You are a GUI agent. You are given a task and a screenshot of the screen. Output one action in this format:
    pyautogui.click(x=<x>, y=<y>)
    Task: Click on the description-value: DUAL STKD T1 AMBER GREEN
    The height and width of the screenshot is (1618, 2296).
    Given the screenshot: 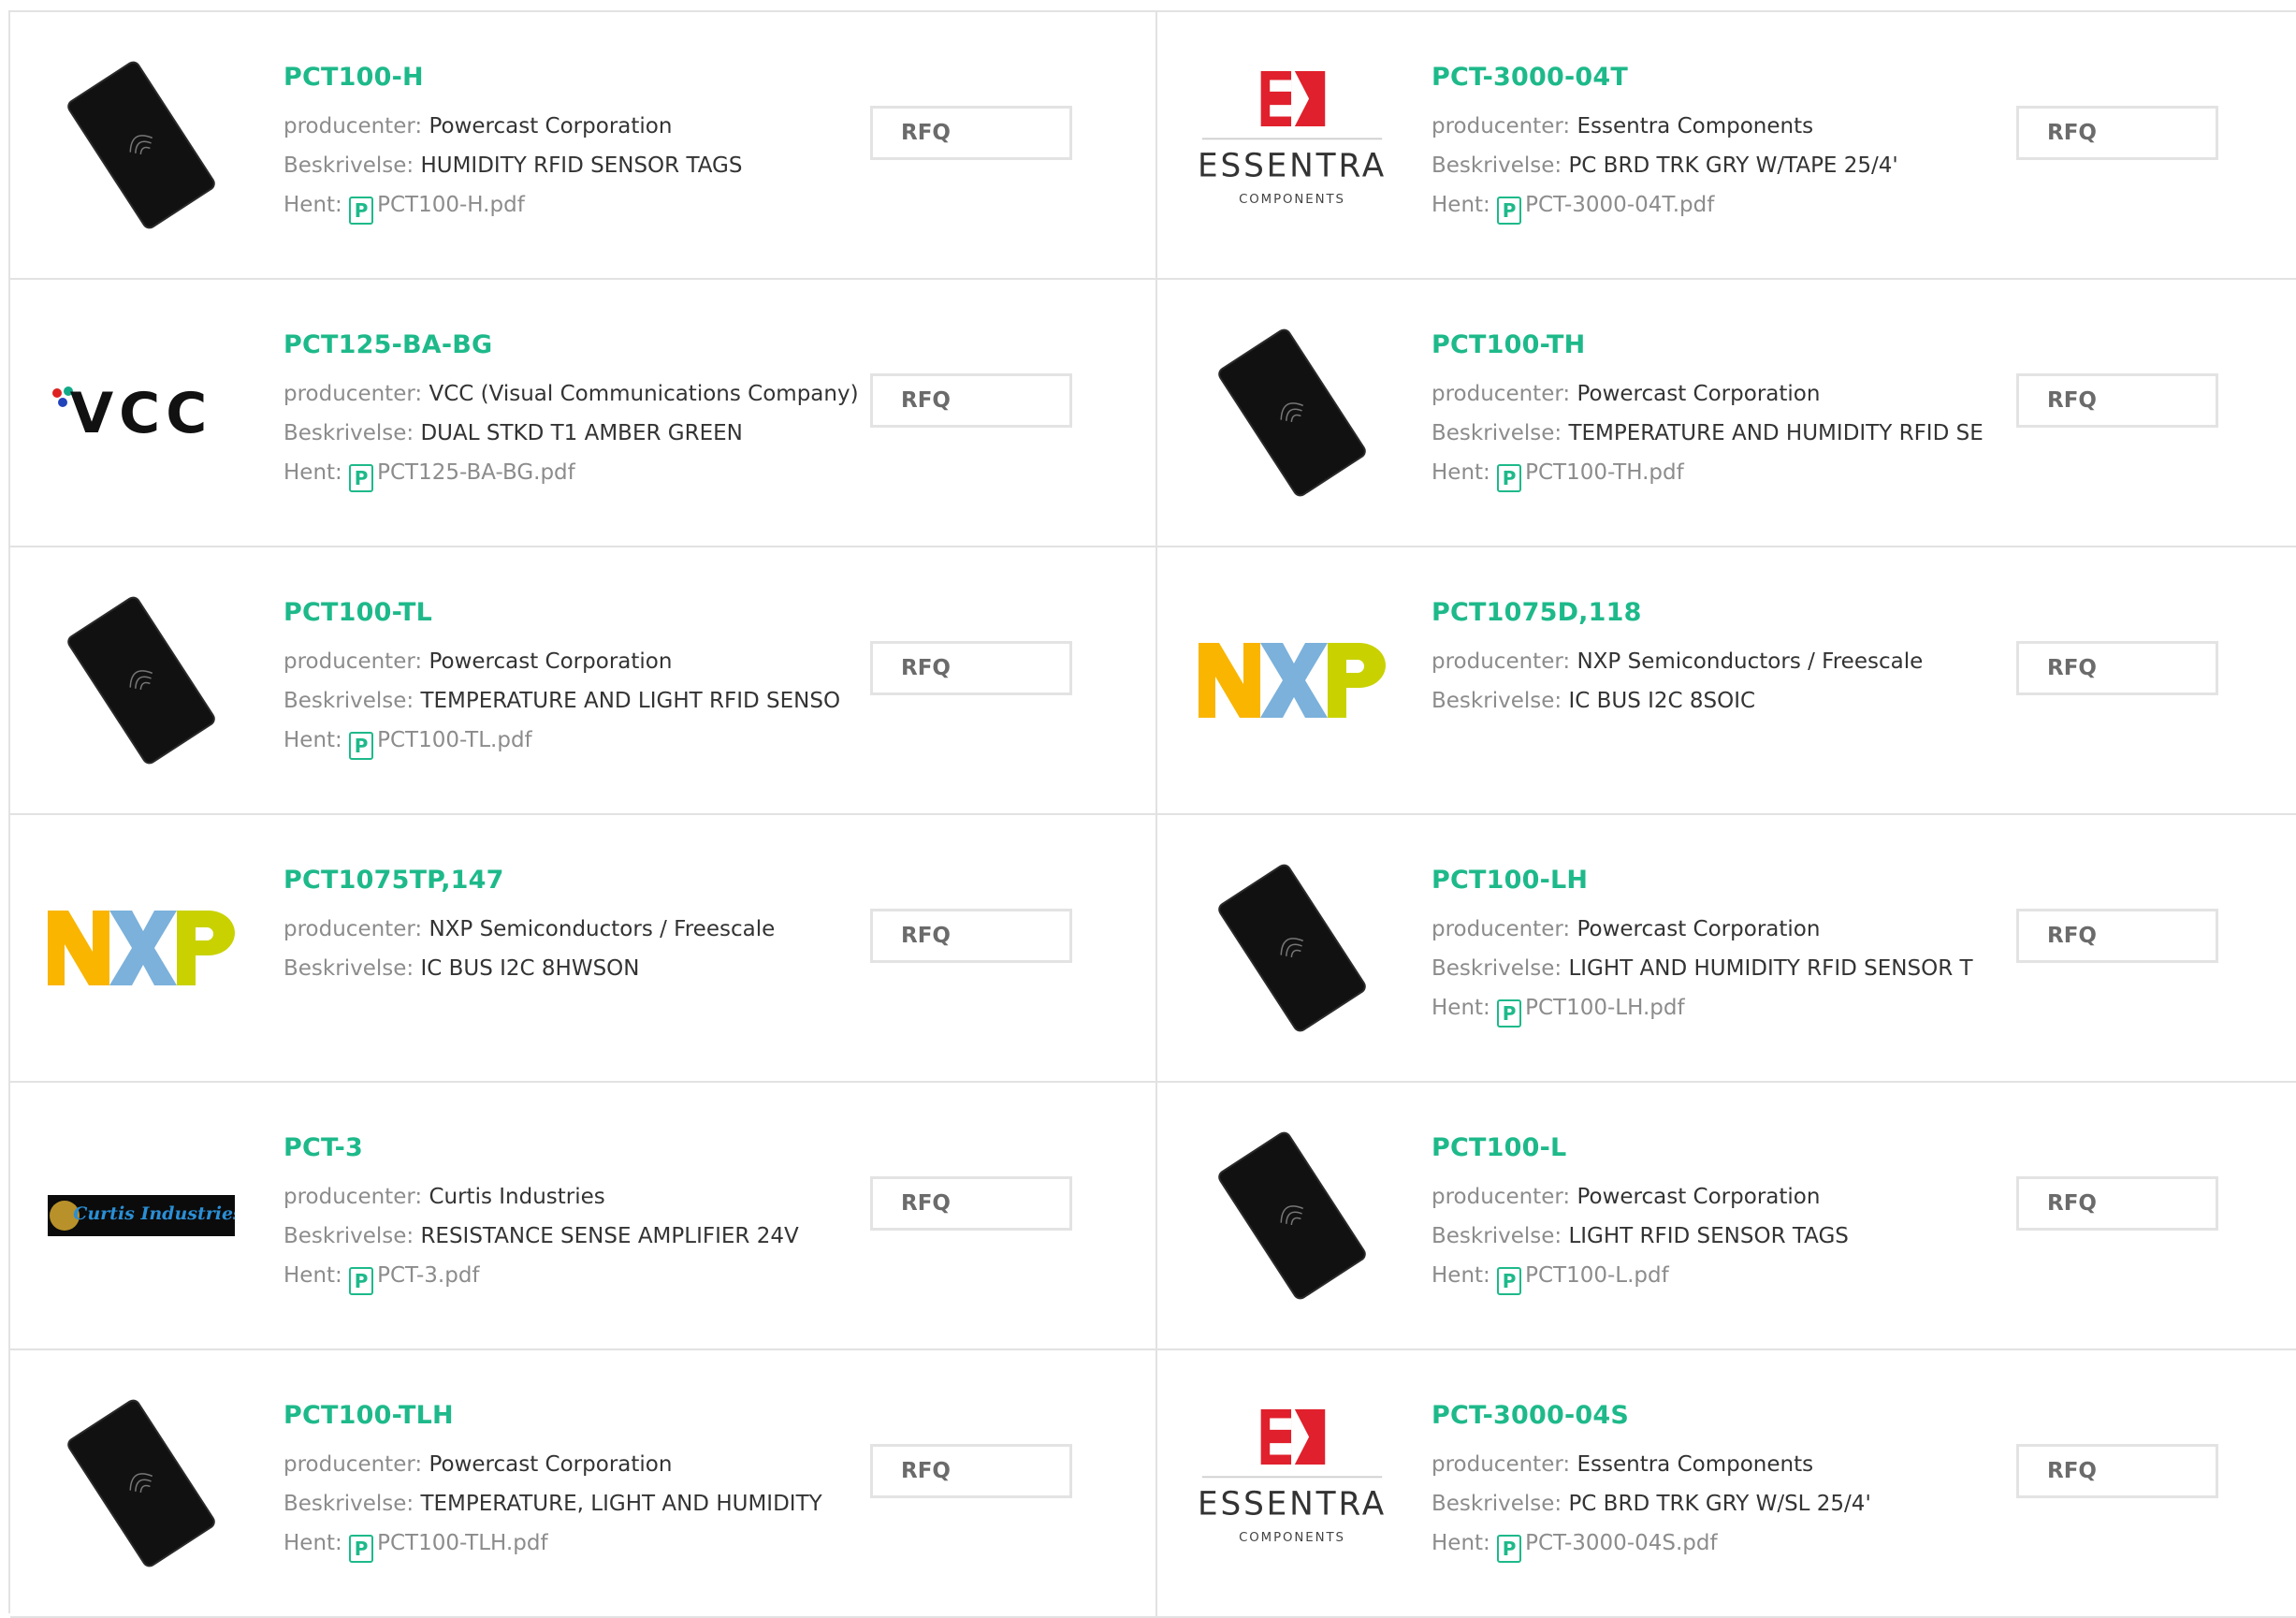 What is the action you would take?
    pyautogui.click(x=581, y=433)
    